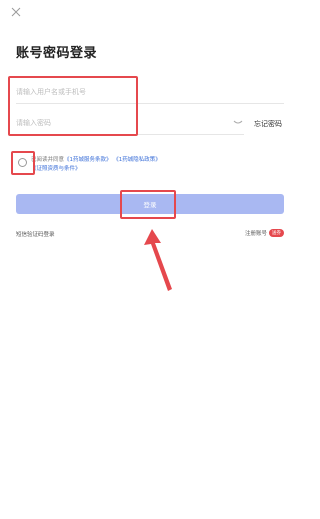 This screenshot has height=519, width=320. Describe the element at coordinates (158, 260) in the screenshot. I see `annotation-arrow` at that location.